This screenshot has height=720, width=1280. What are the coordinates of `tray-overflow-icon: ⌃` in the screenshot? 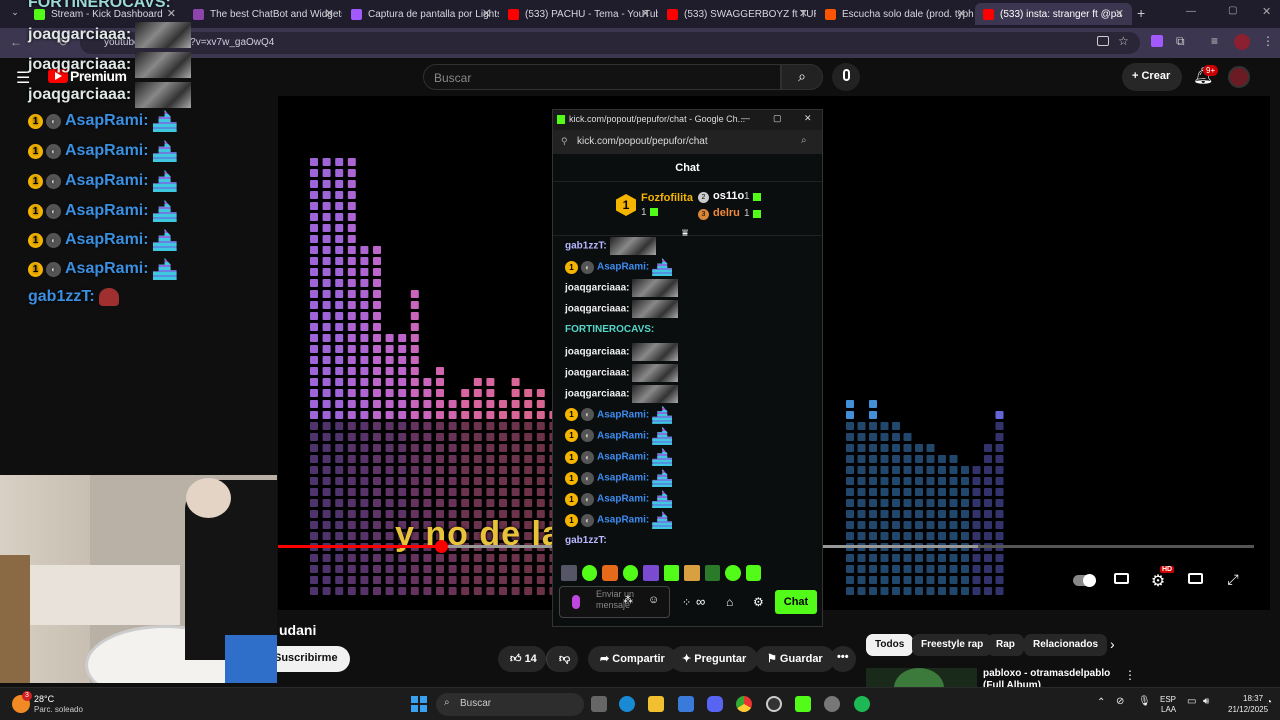 It's located at (1101, 702).